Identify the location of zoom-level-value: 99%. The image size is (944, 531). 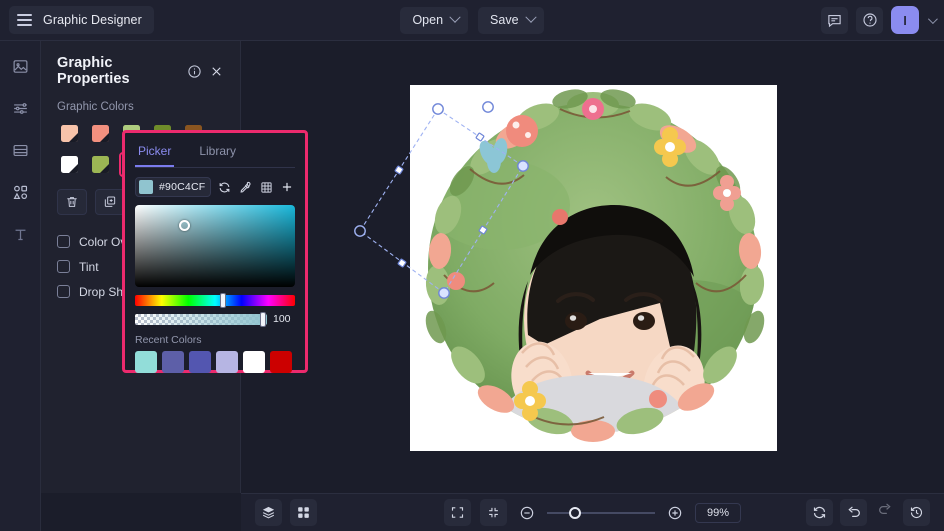
(718, 512).